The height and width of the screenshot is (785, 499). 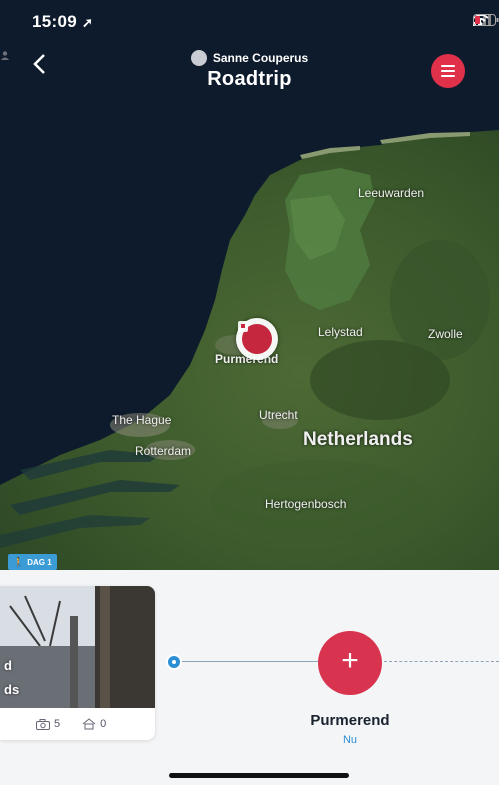 I want to click on clock-text: 15:09, so click(x=54, y=21).